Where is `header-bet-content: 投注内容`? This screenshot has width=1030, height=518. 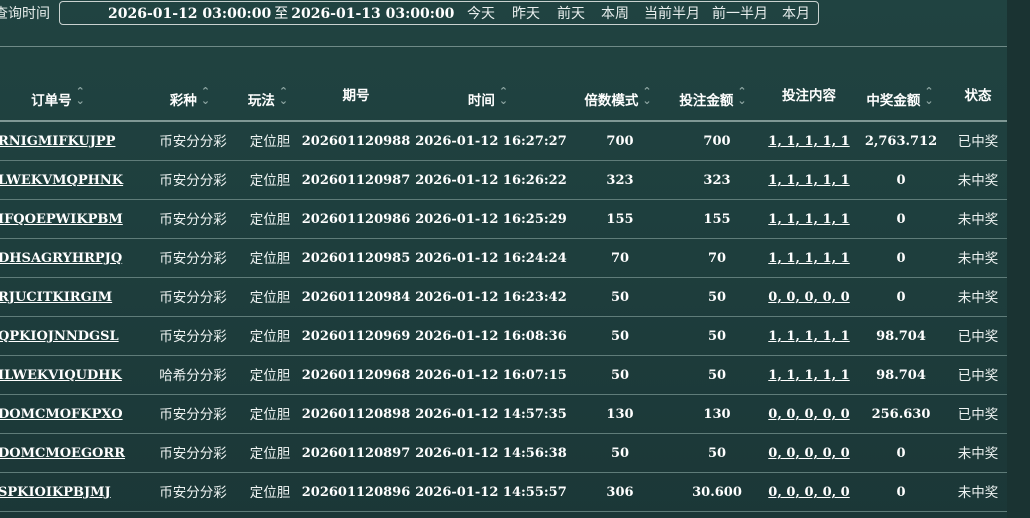
header-bet-content: 投注内容 is located at coordinates (809, 96).